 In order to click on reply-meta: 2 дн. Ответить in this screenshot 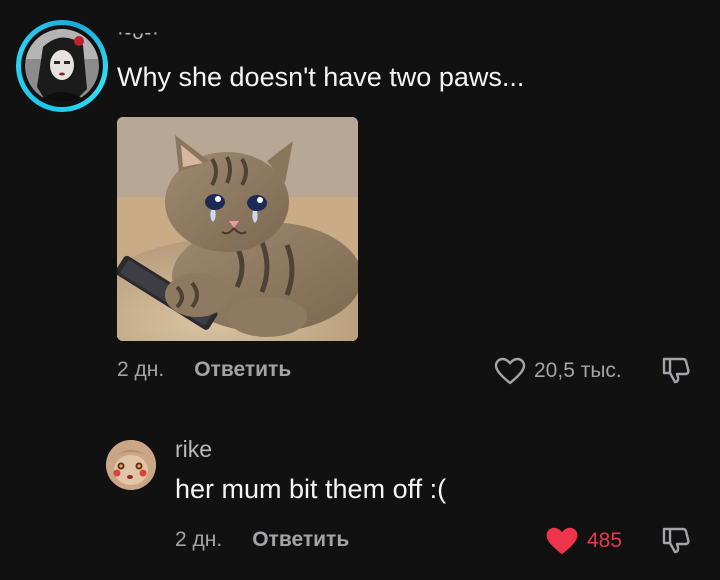, I will do `click(262, 540)`.